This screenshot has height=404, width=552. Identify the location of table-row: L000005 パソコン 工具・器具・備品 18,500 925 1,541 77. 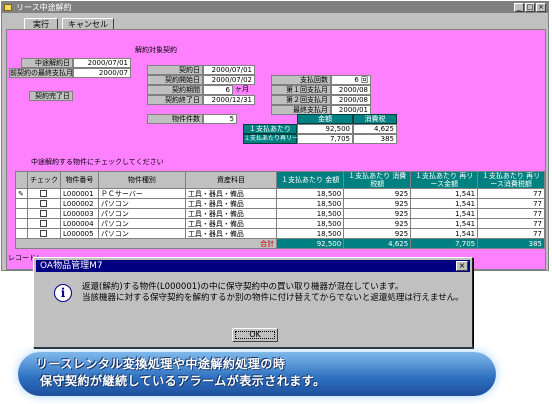
(280, 233).